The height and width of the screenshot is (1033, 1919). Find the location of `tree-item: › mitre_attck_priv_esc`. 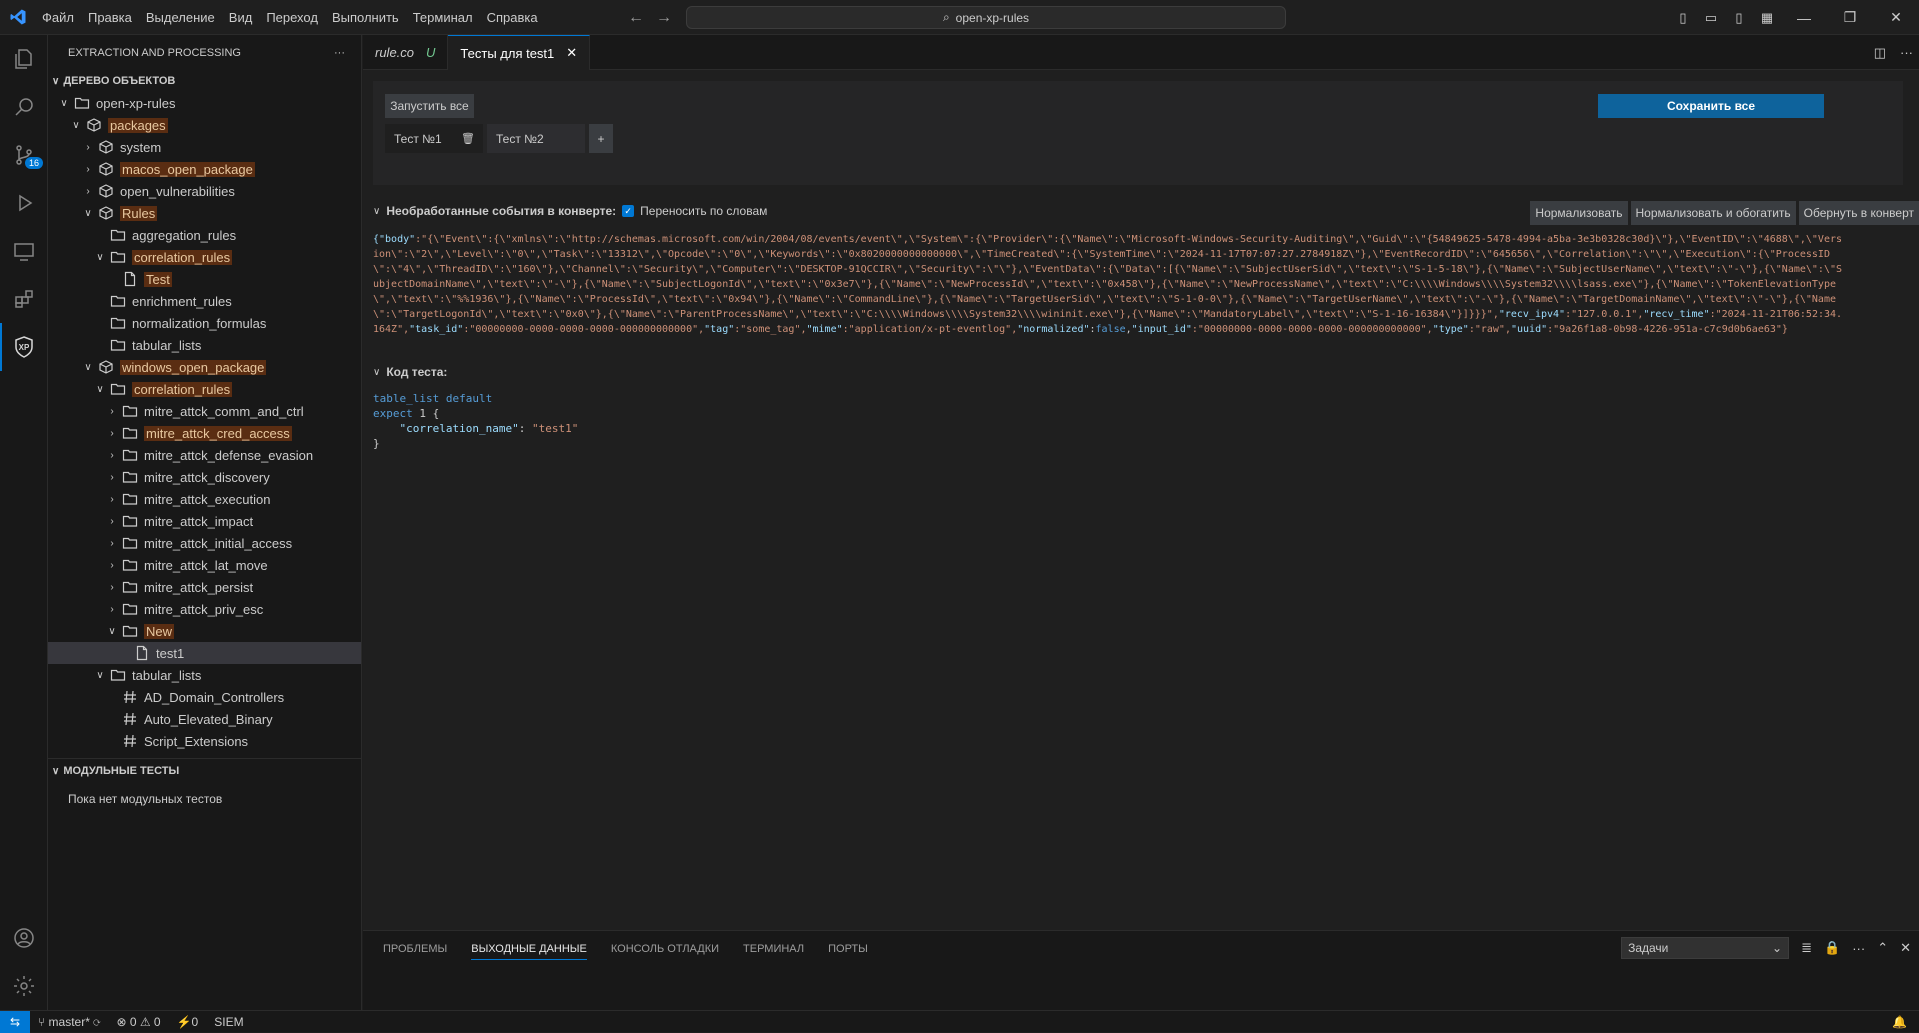

tree-item: › mitre_attck_priv_esc is located at coordinates (204, 609).